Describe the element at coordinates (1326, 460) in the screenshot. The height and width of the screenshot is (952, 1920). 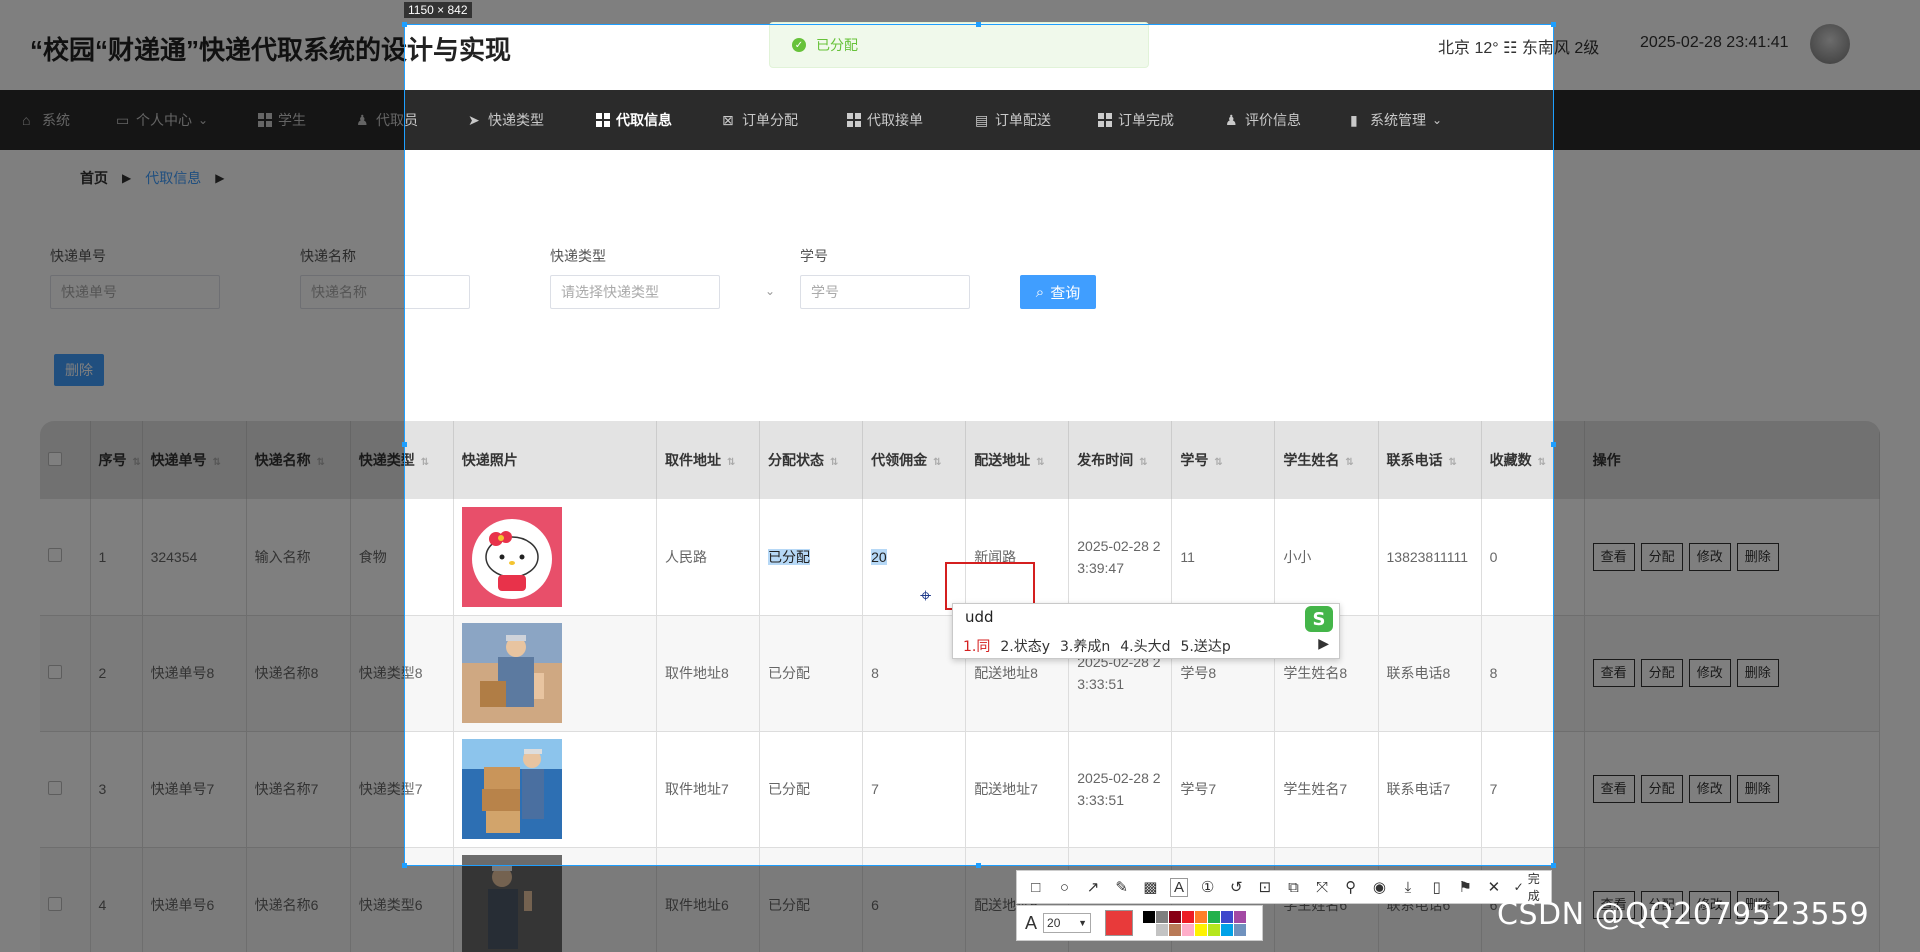
I see `column-header: 学生姓名 ⇅` at that location.